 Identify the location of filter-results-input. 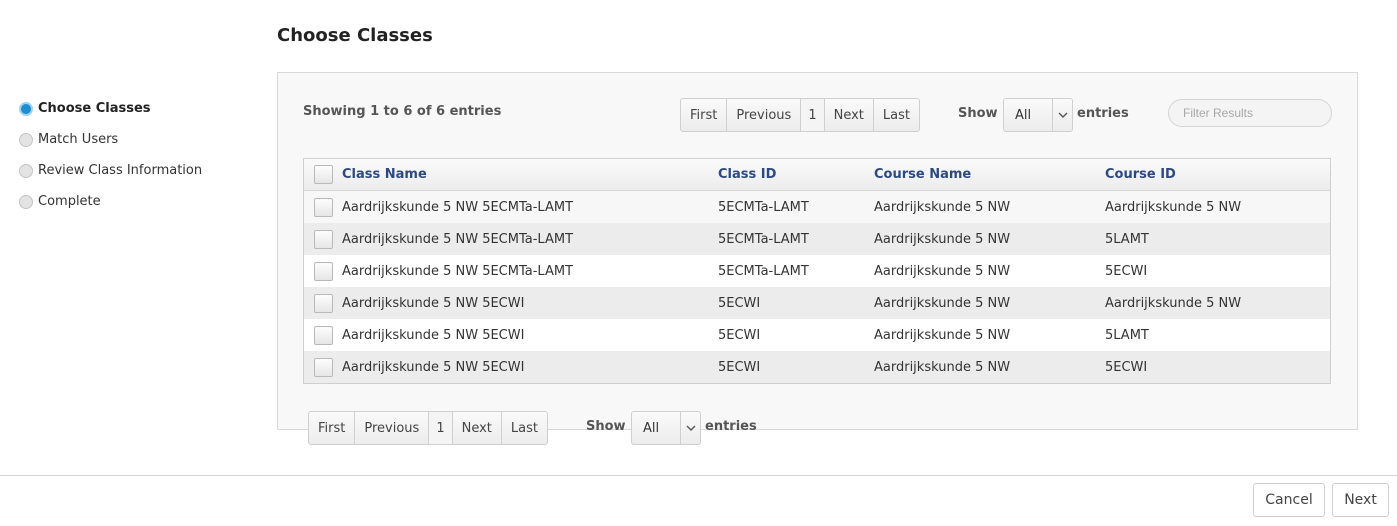
(1250, 113).